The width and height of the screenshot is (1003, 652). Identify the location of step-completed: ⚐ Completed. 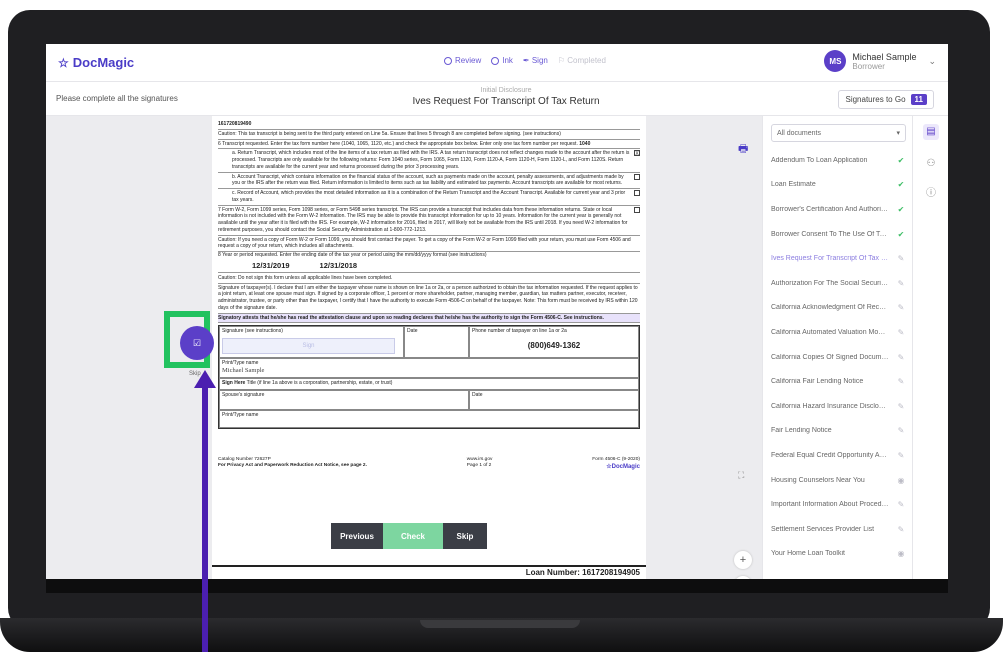
(581, 60).